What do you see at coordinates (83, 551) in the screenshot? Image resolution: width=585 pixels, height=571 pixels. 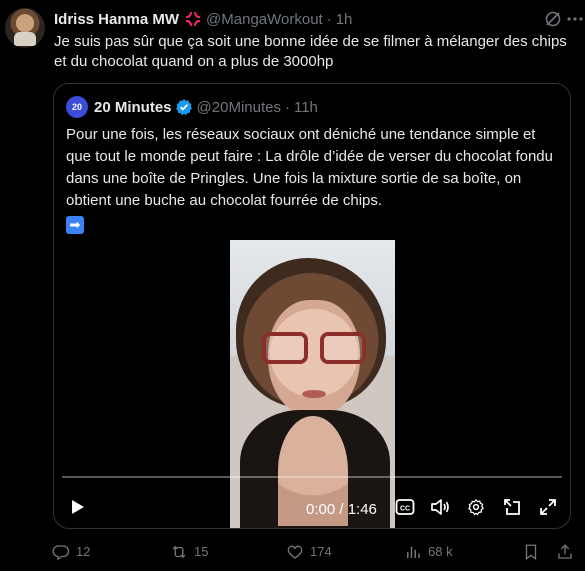 I see `reply-count: 12` at bounding box center [83, 551].